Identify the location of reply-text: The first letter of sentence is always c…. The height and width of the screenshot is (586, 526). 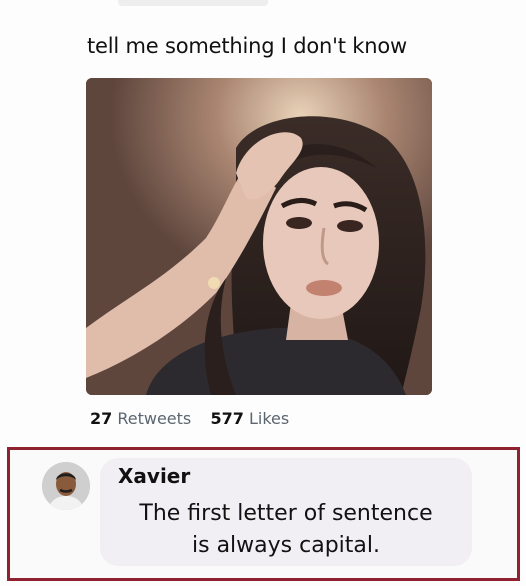
(286, 530).